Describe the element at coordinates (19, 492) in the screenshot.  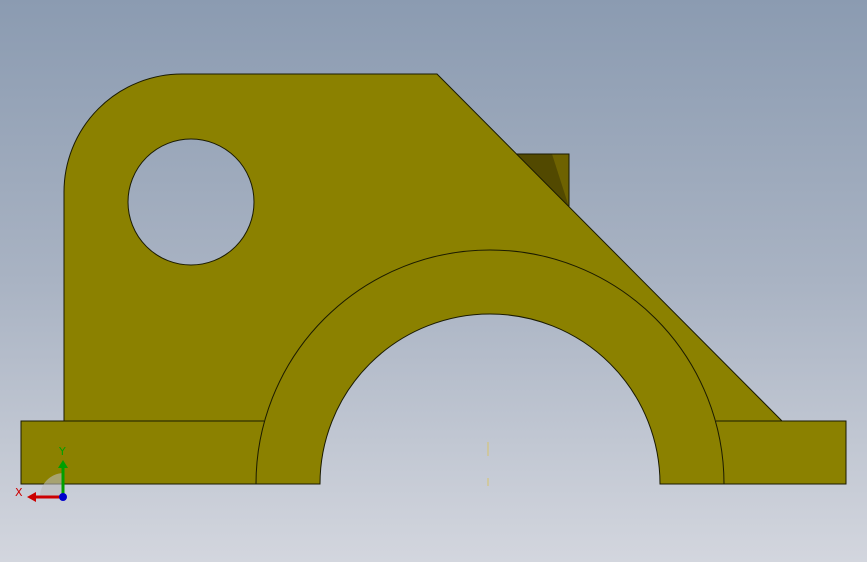
I see `x-axis-label: X` at that location.